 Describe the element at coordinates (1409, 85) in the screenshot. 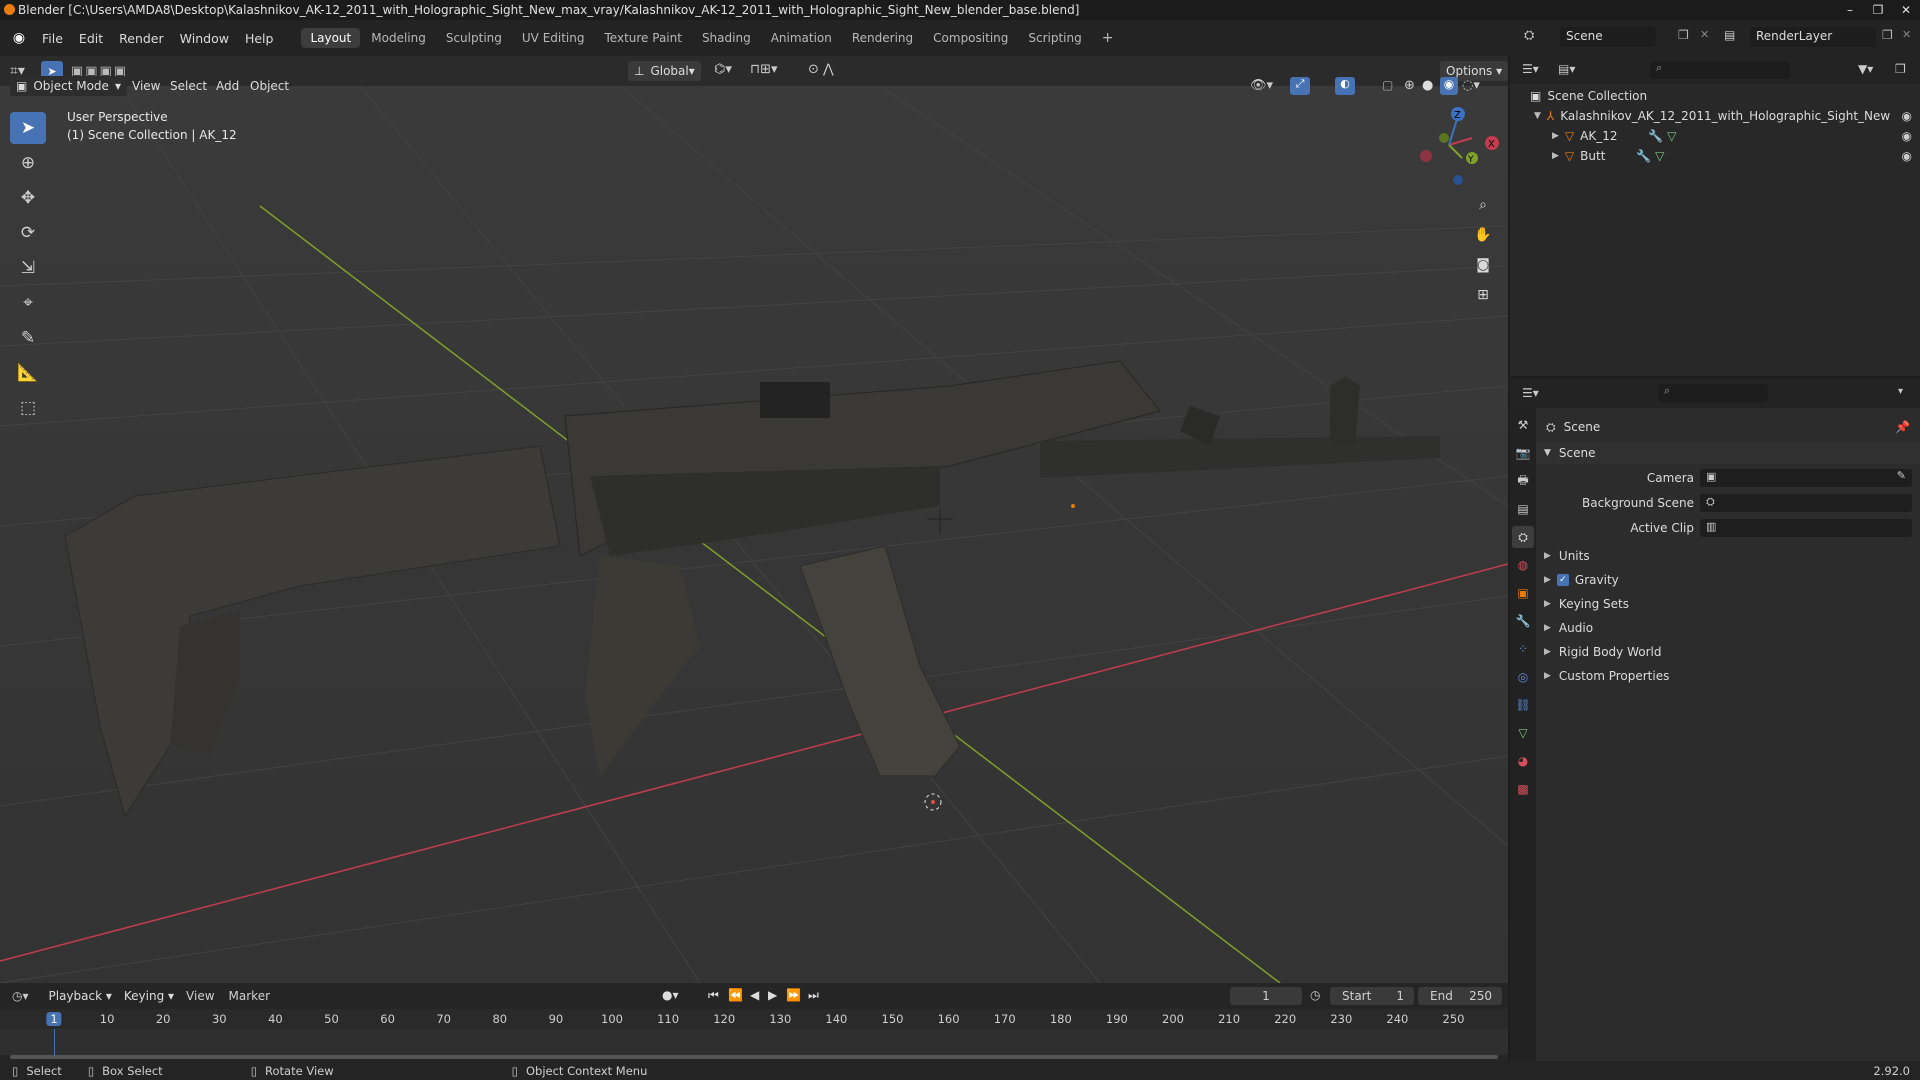

I see `wireframe-shading-icon: ⊕` at that location.